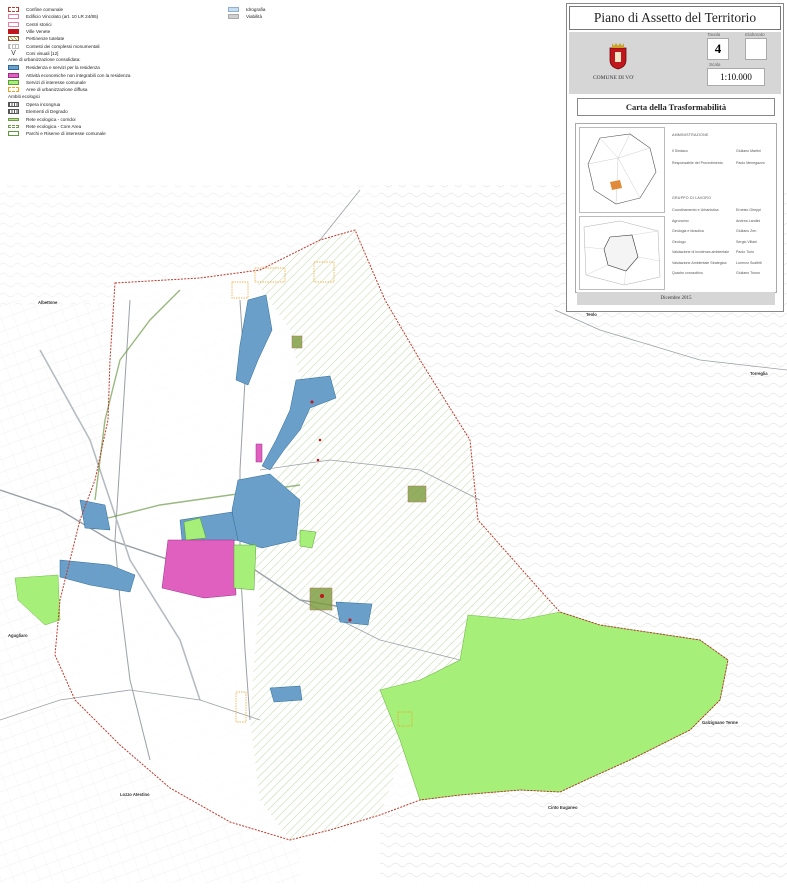  I want to click on legend-municipal-services-swatch, so click(13, 82).